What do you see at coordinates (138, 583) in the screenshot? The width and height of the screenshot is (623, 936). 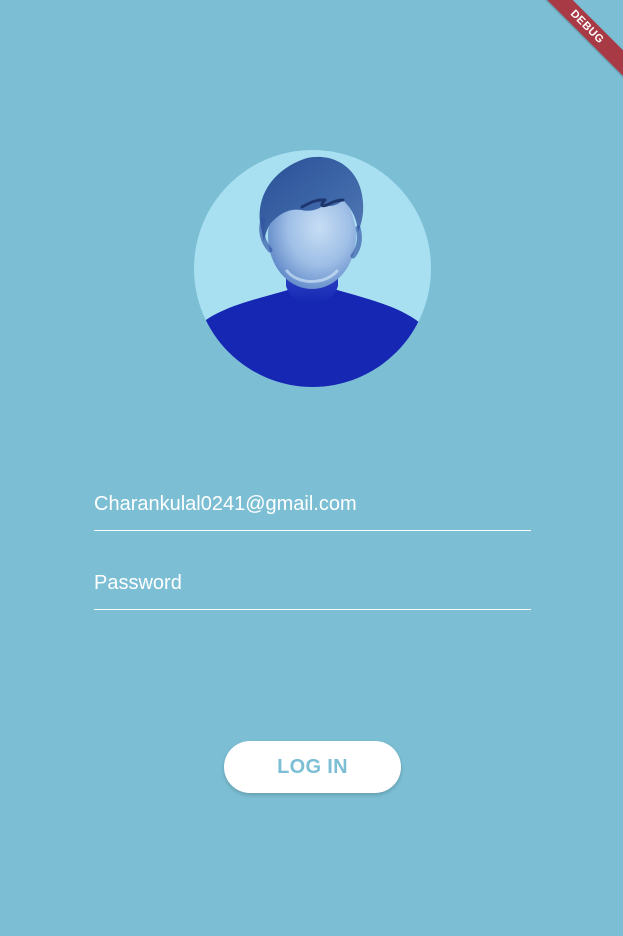 I see `password-placeholder: Password` at bounding box center [138, 583].